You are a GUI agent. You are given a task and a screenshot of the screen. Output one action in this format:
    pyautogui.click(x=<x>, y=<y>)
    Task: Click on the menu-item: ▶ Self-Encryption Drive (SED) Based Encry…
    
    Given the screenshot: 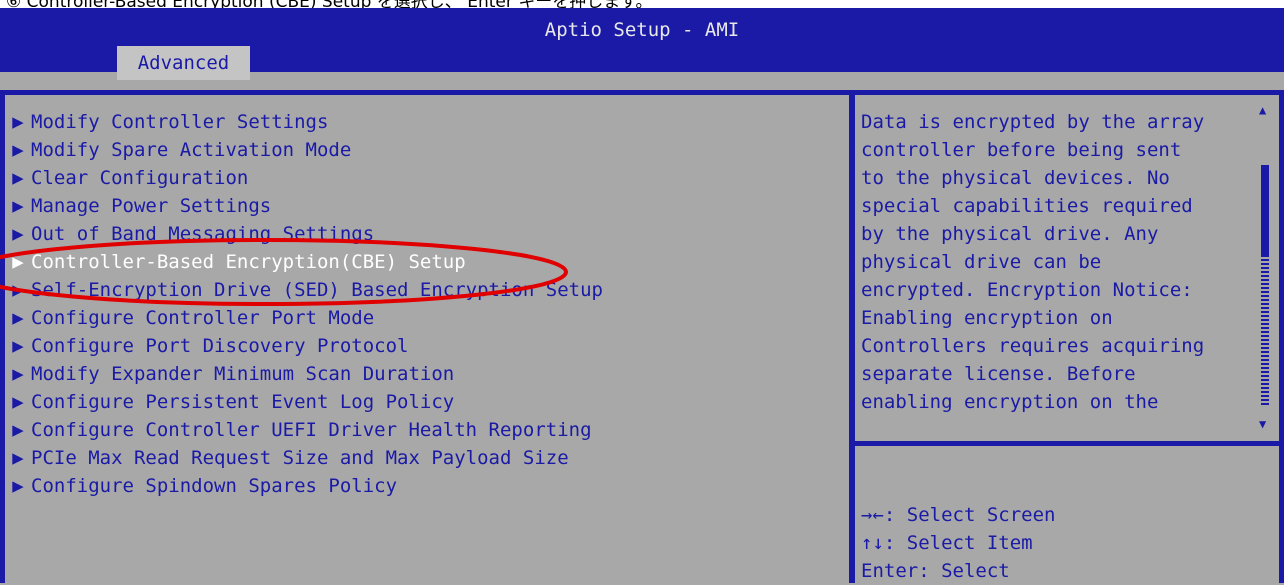 What is the action you would take?
    pyautogui.click(x=304, y=290)
    